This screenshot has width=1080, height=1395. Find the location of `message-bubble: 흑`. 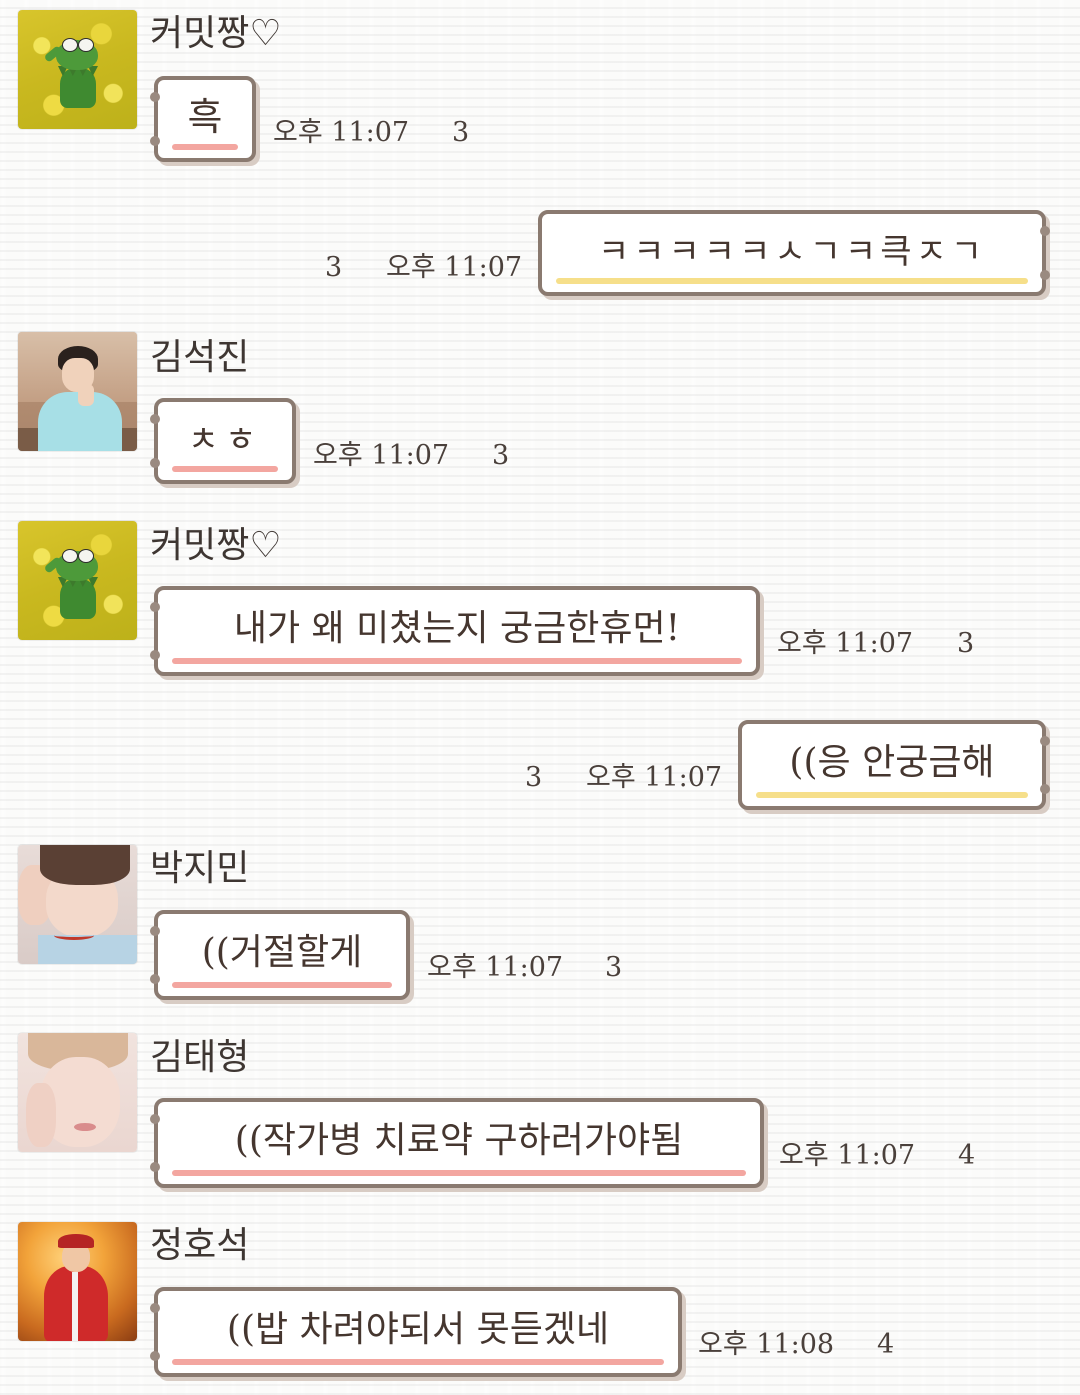

message-bubble: 흑 is located at coordinates (203, 119).